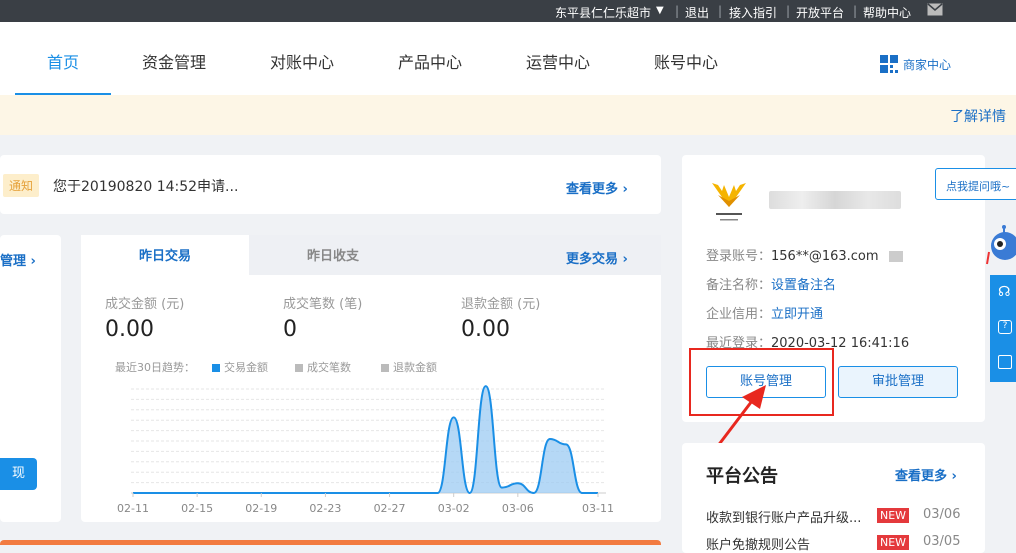  I want to click on x-tick-label: 02-27, so click(390, 508).